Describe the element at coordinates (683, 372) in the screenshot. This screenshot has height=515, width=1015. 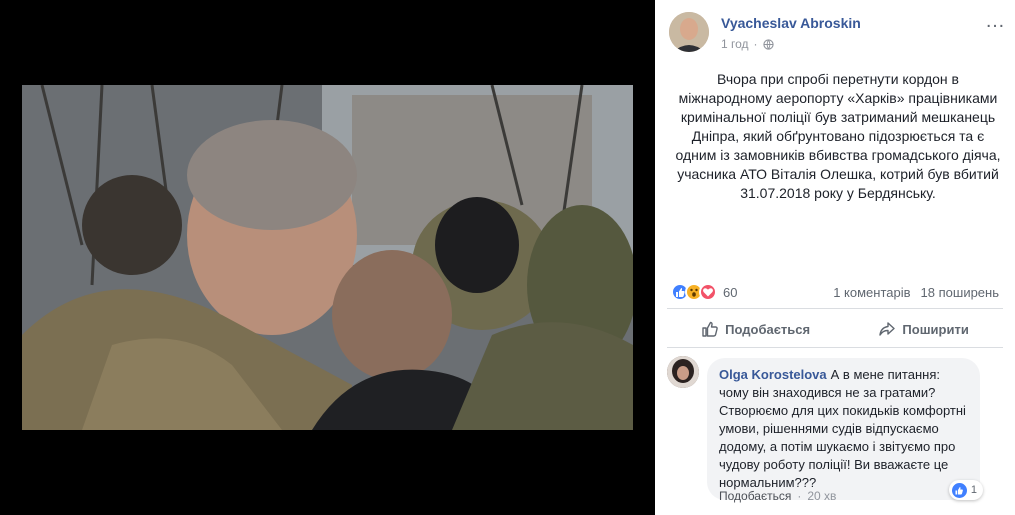
I see `commenter-avatar` at that location.